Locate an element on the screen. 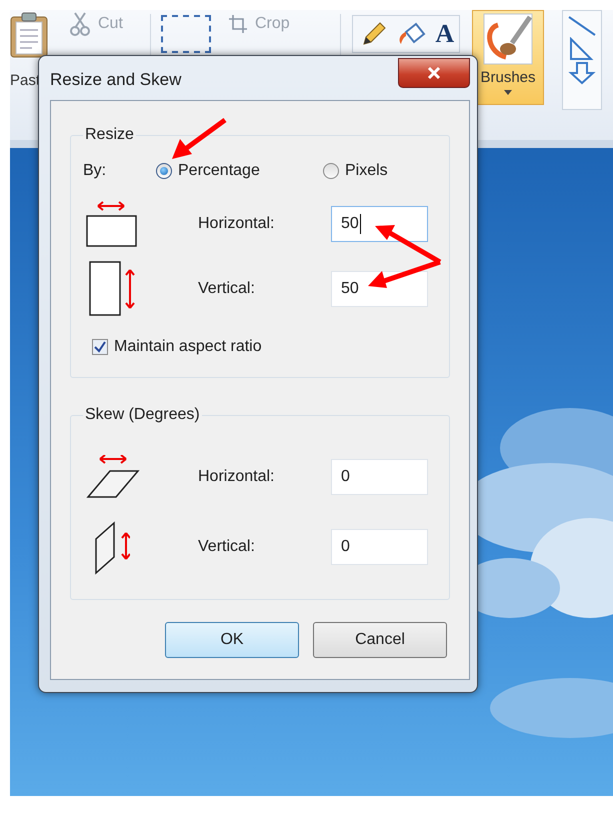  text-tool-button: A is located at coordinates (444, 34).